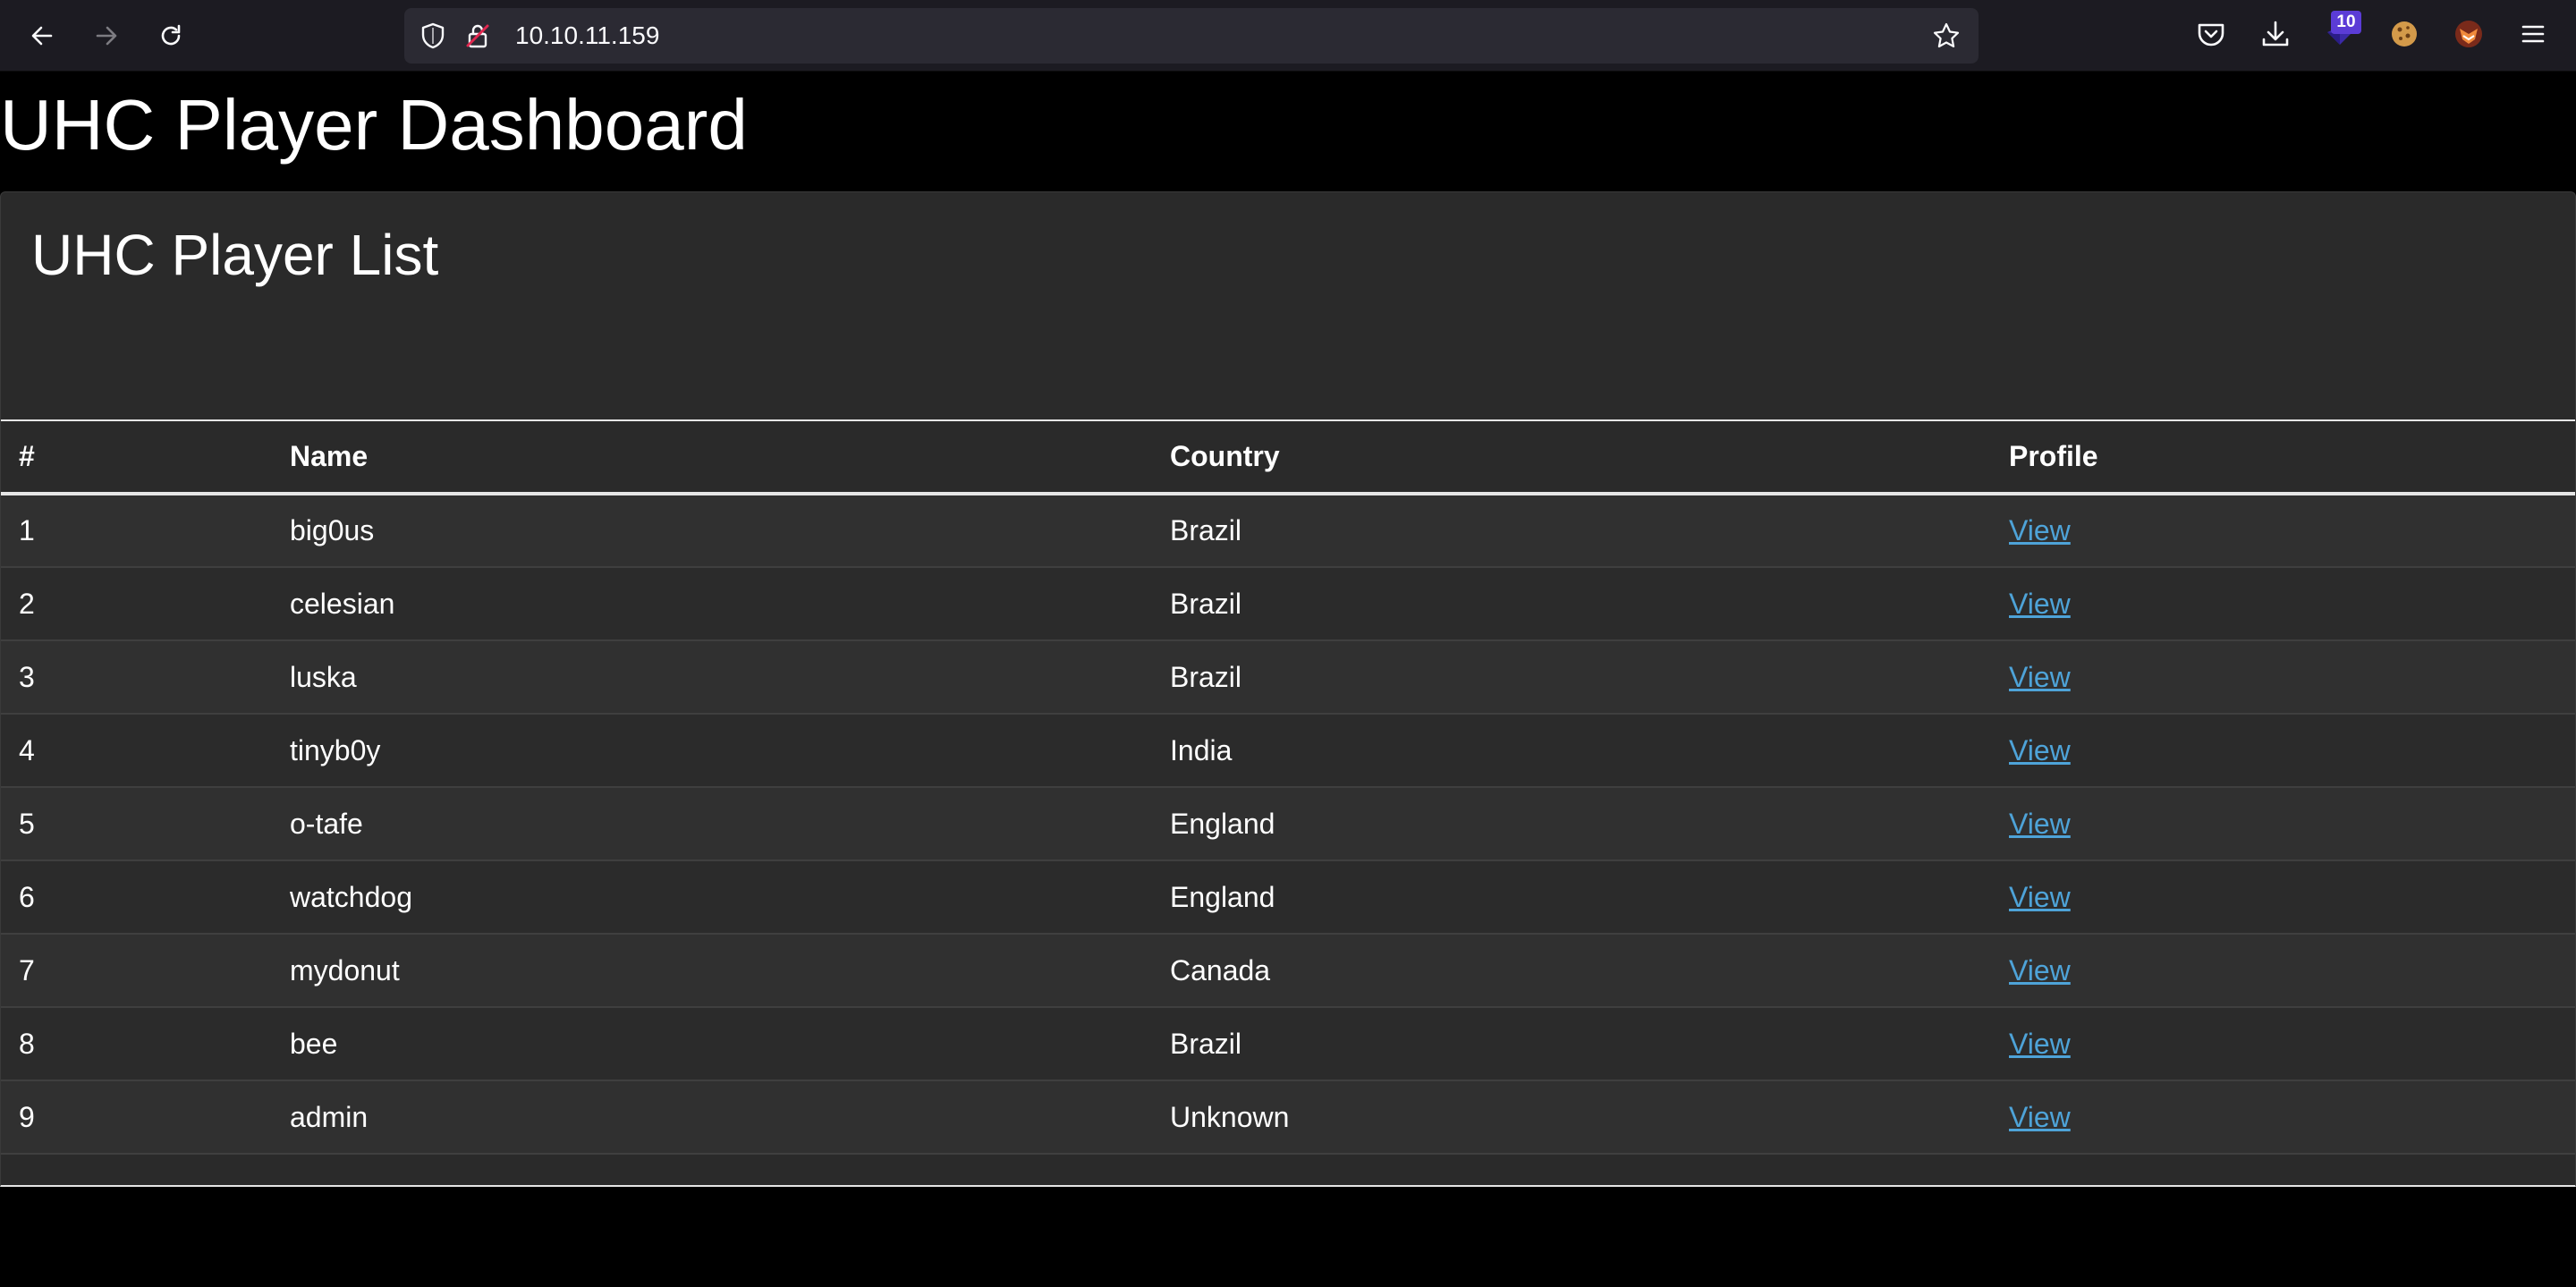 Image resolution: width=2576 pixels, height=1287 pixels. What do you see at coordinates (1288, 823) in the screenshot?
I see `table-row: 5 o-tafe England View` at bounding box center [1288, 823].